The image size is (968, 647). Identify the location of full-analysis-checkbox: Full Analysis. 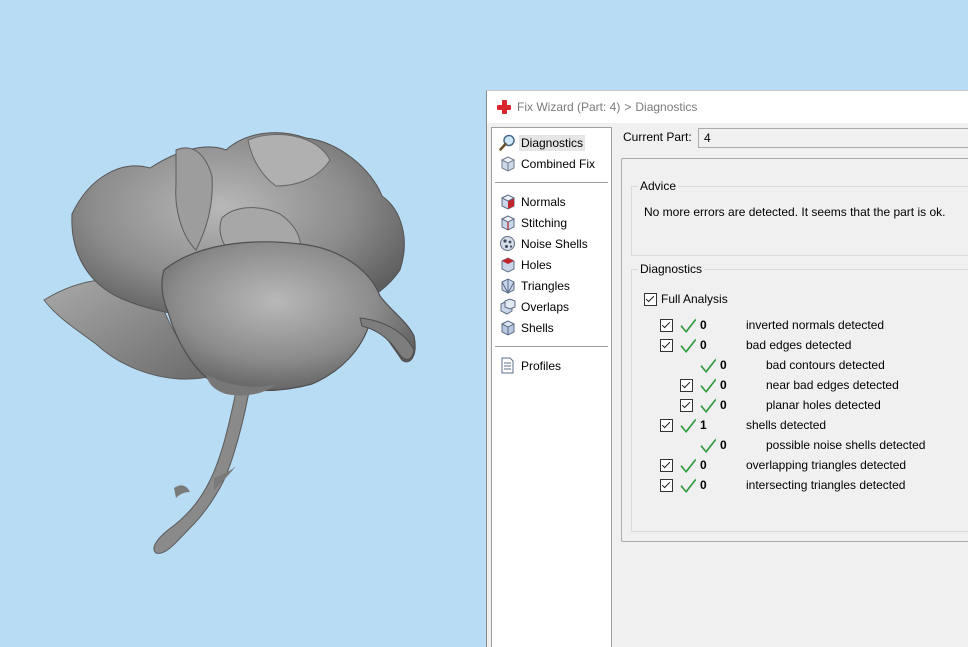
(686, 299).